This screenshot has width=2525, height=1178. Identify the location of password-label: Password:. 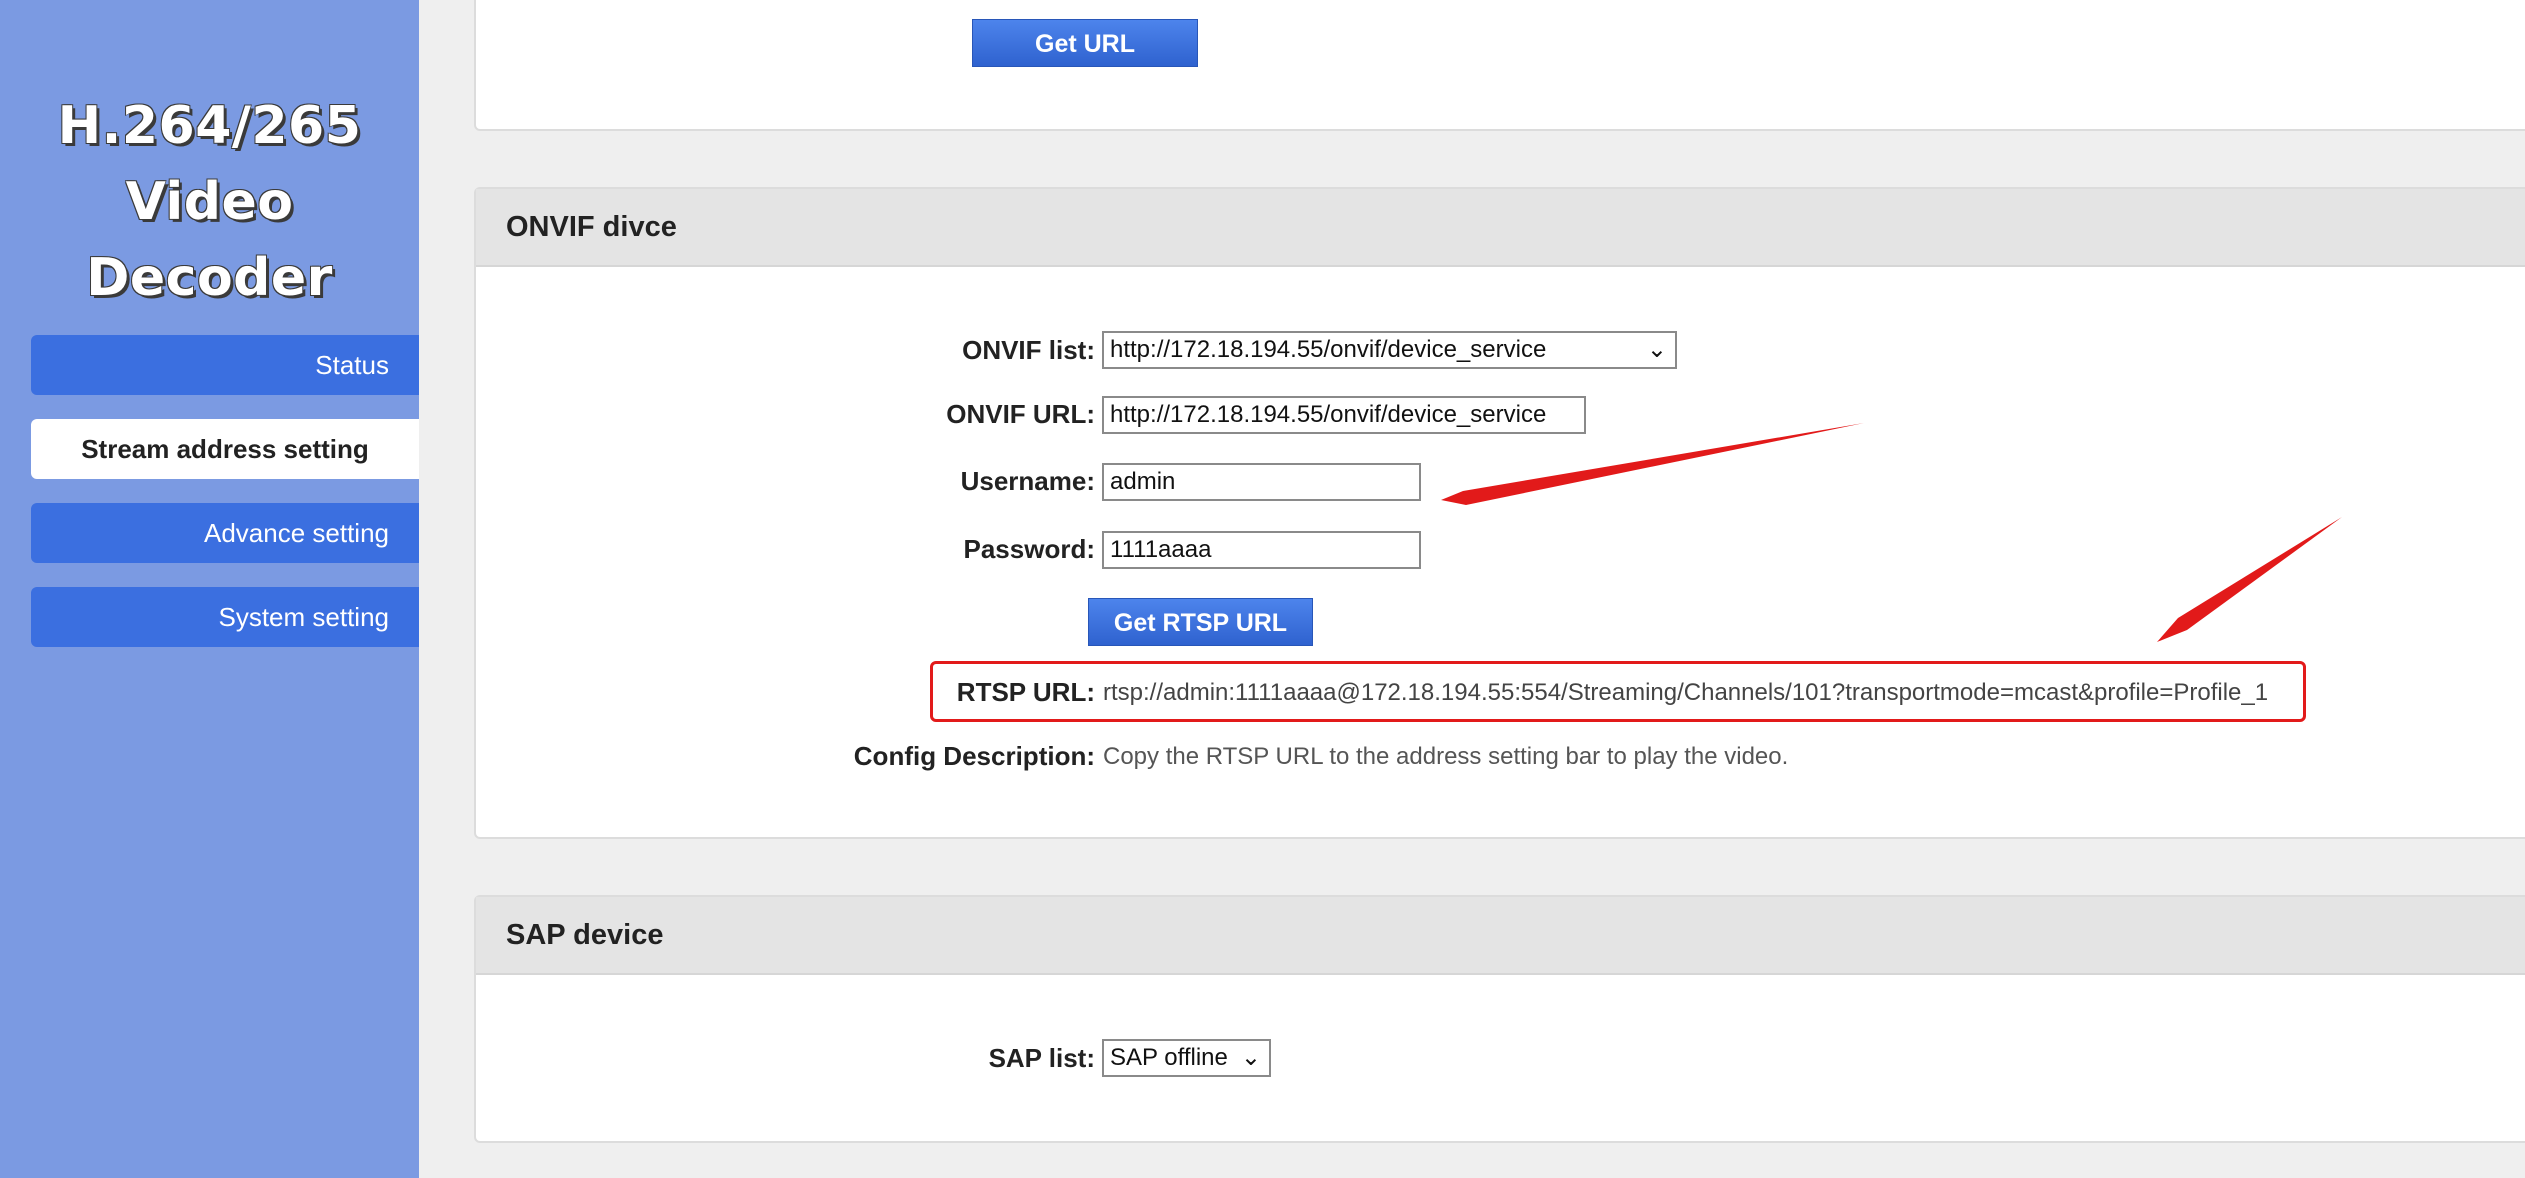
(1029, 549).